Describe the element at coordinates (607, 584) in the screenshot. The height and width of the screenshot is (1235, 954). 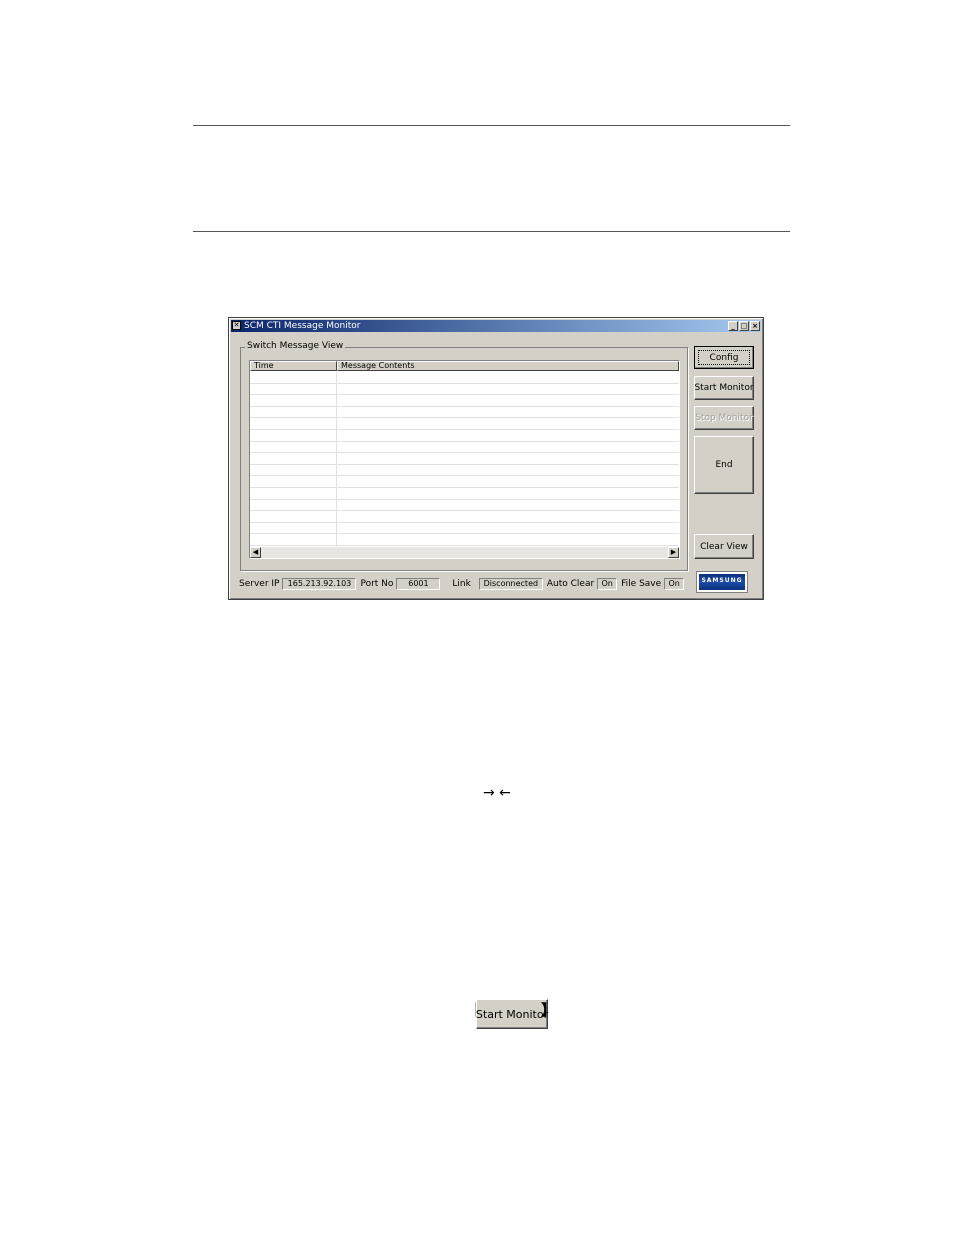
I see `auto-clear-field: On` at that location.